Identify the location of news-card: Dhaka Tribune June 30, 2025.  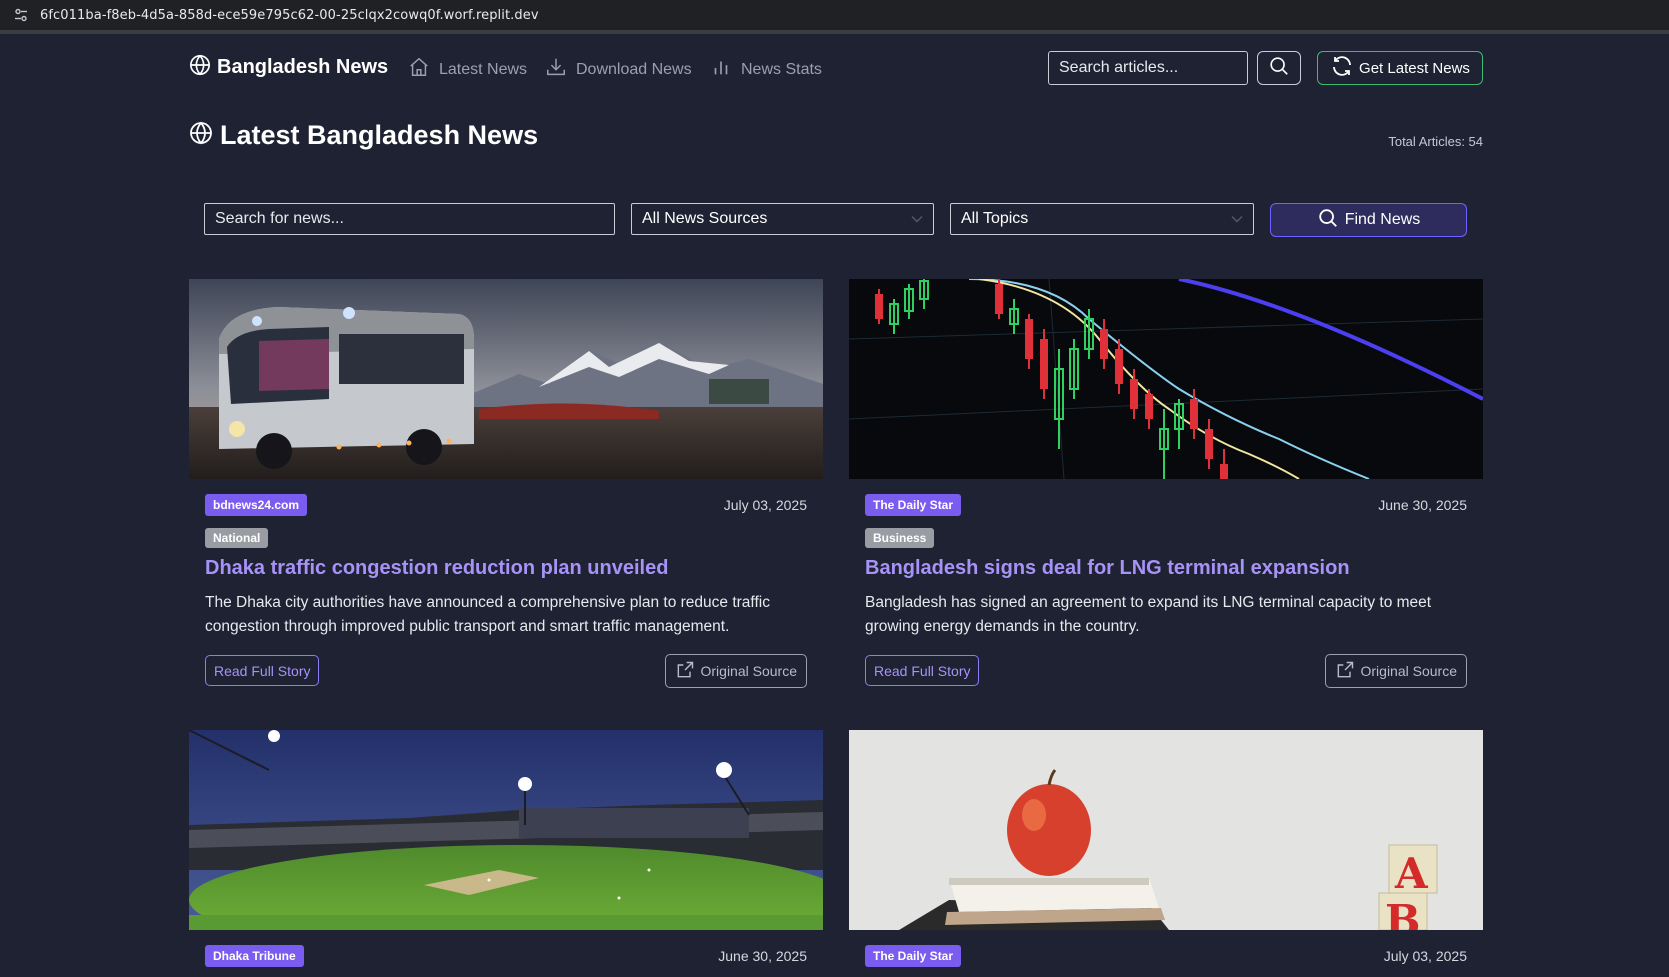
(506, 853).